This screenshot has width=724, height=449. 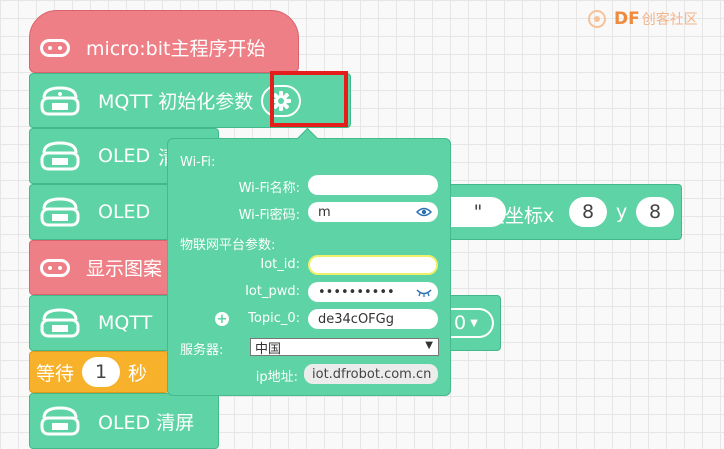 I want to click on server-label: 服务器:, so click(x=202, y=350).